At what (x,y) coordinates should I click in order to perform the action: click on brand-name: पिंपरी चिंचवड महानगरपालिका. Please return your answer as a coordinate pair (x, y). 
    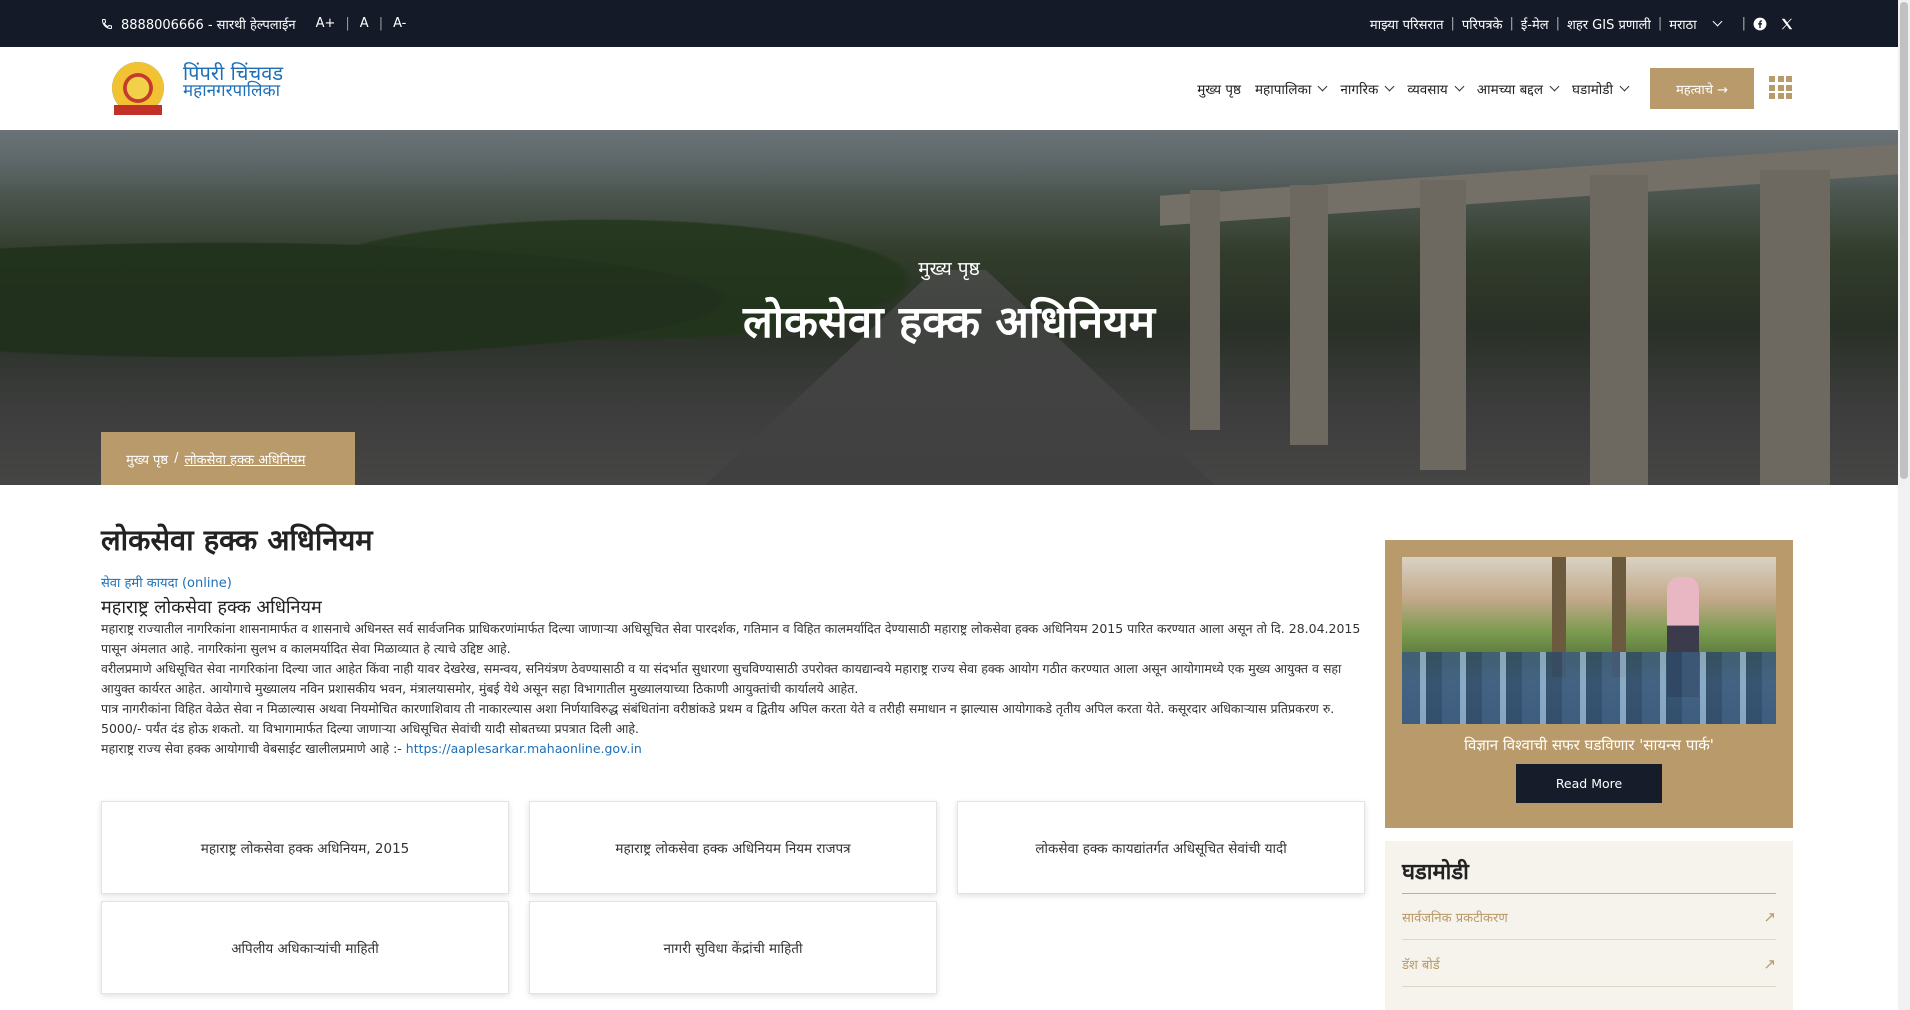
    Looking at the image, I should click on (233, 81).